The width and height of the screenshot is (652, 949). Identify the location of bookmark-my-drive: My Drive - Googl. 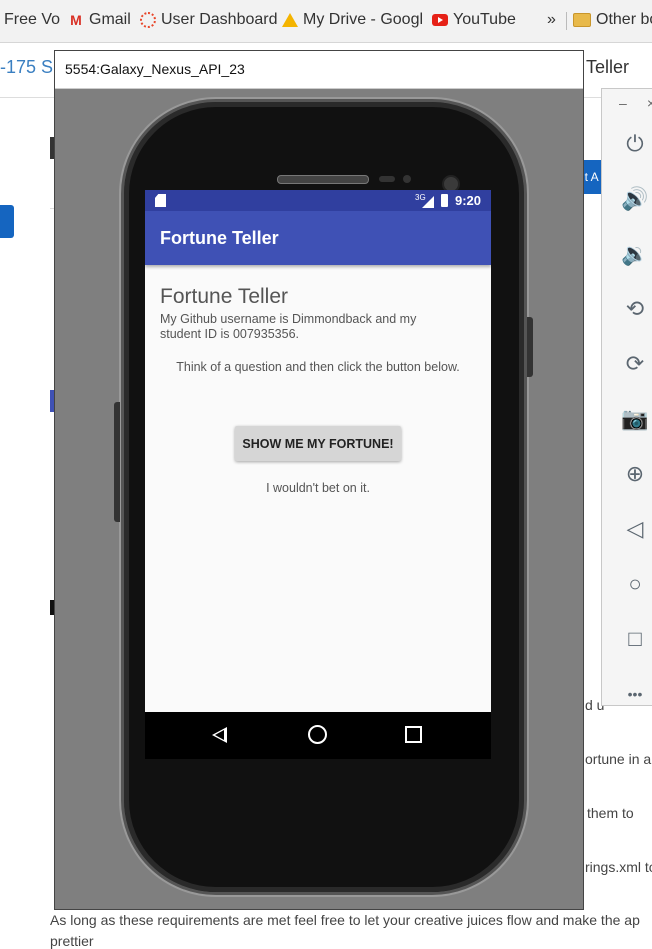
(352, 20).